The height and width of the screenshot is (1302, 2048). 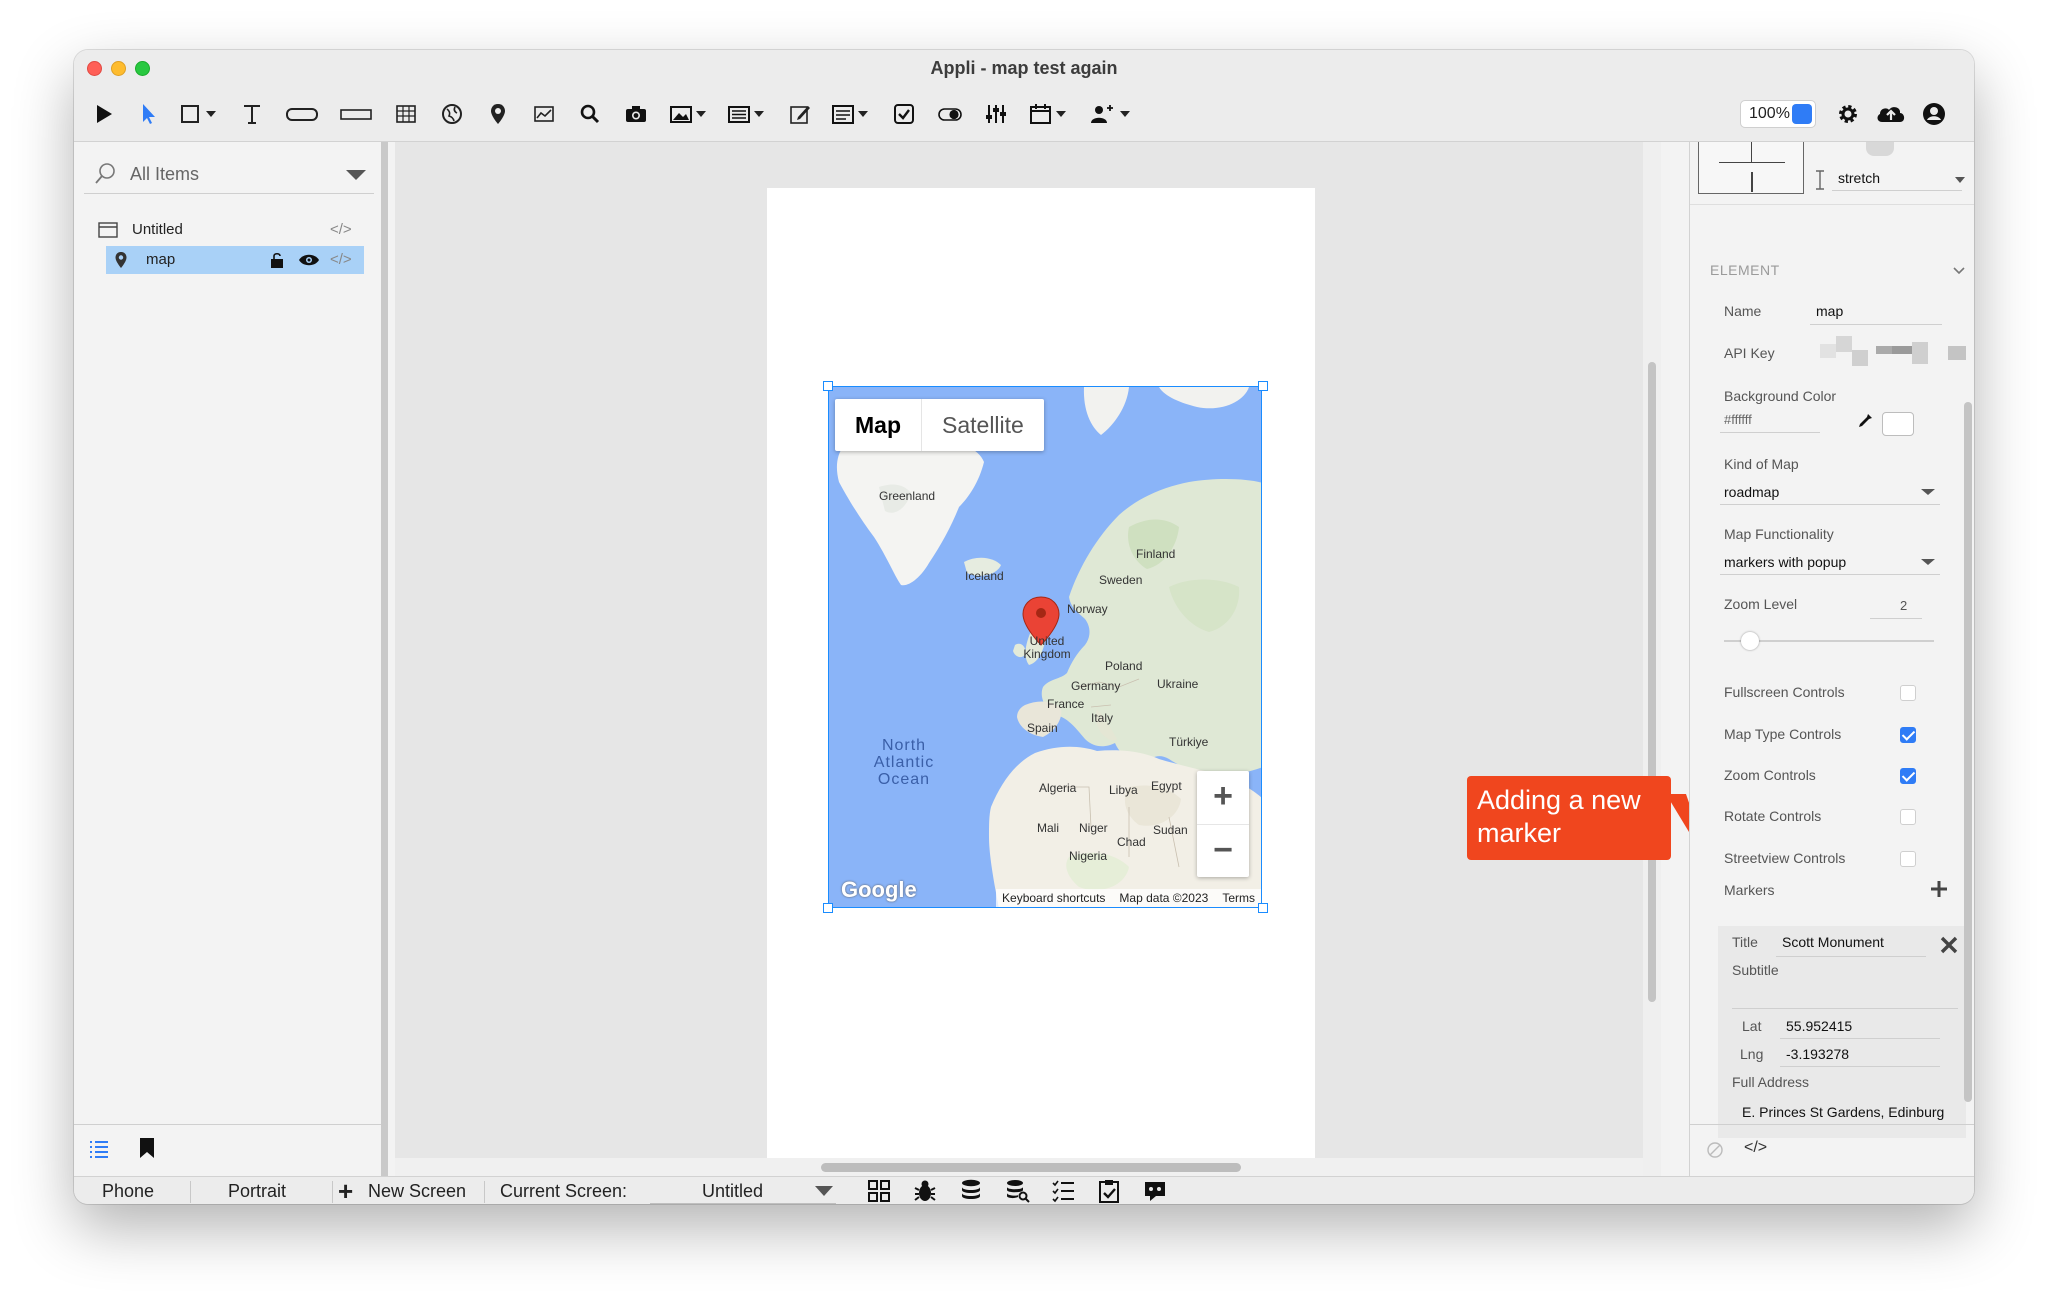 What do you see at coordinates (406, 114) in the screenshot?
I see `table-icon` at bounding box center [406, 114].